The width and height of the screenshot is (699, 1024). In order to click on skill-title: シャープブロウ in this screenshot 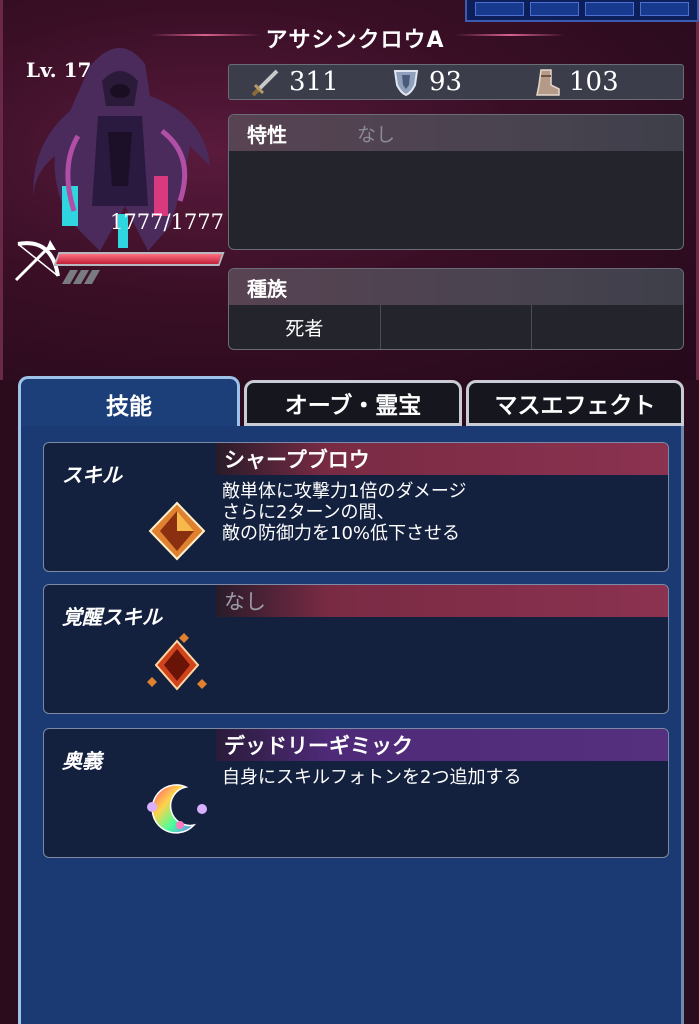, I will do `click(442, 459)`.